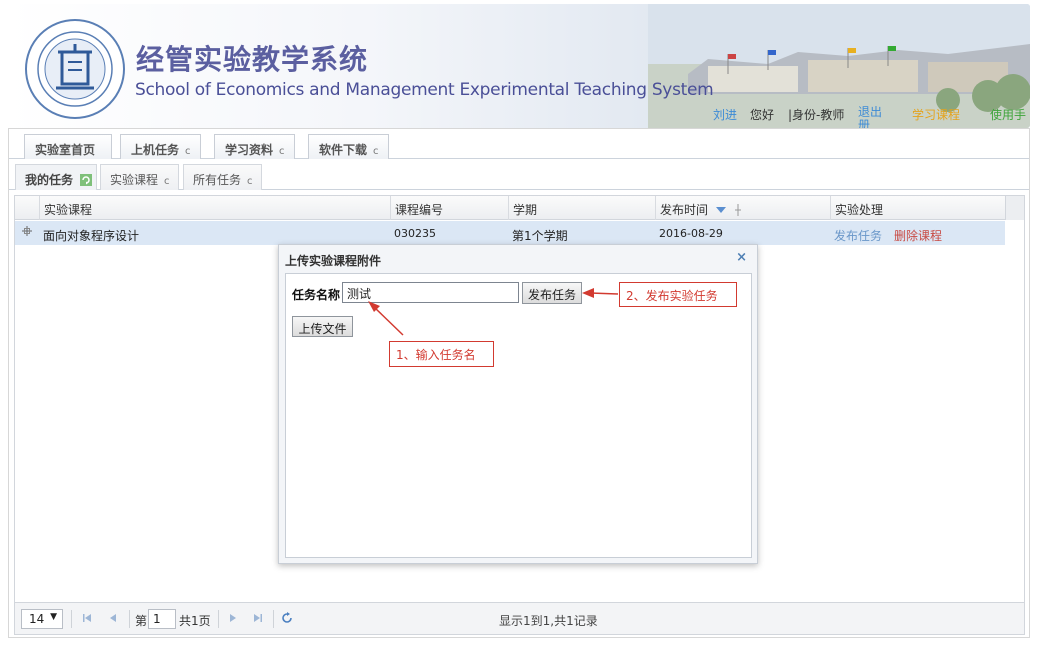 The width and height of the screenshot is (1038, 645). I want to click on subtab-lab-courses: 实验课程 c, so click(139, 177).